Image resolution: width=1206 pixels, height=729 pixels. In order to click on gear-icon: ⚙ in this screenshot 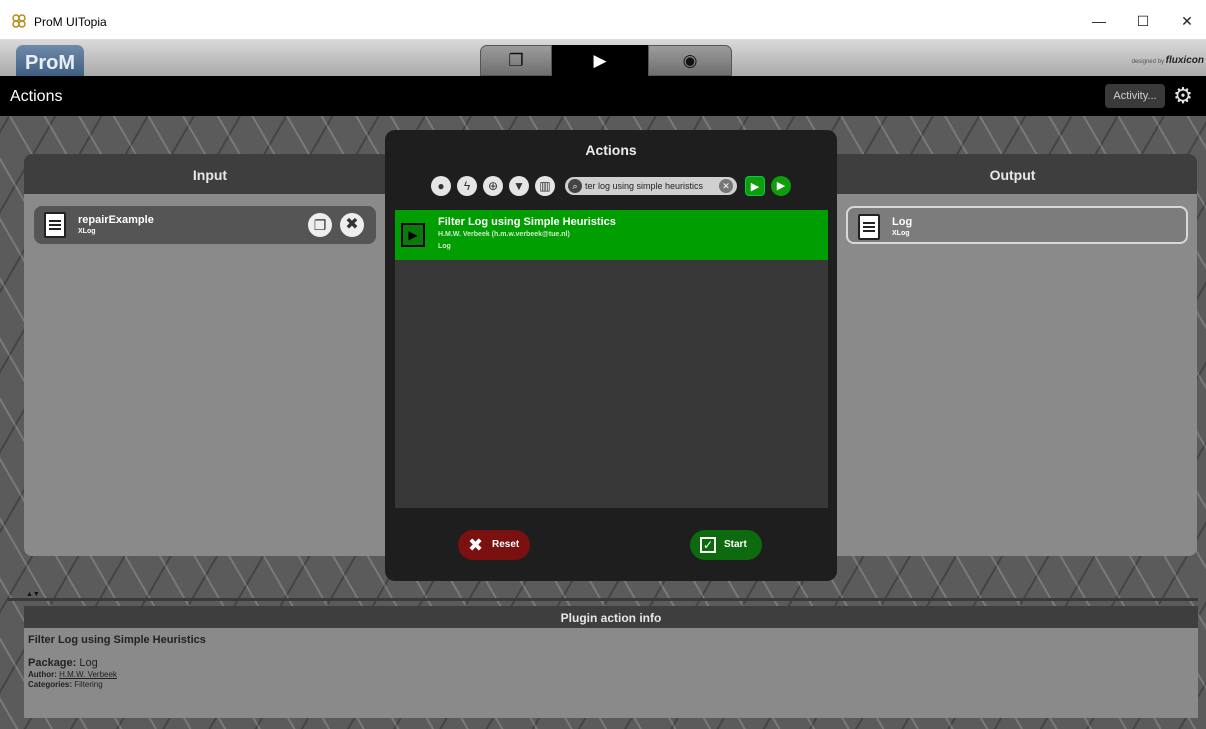, I will do `click(1183, 96)`.